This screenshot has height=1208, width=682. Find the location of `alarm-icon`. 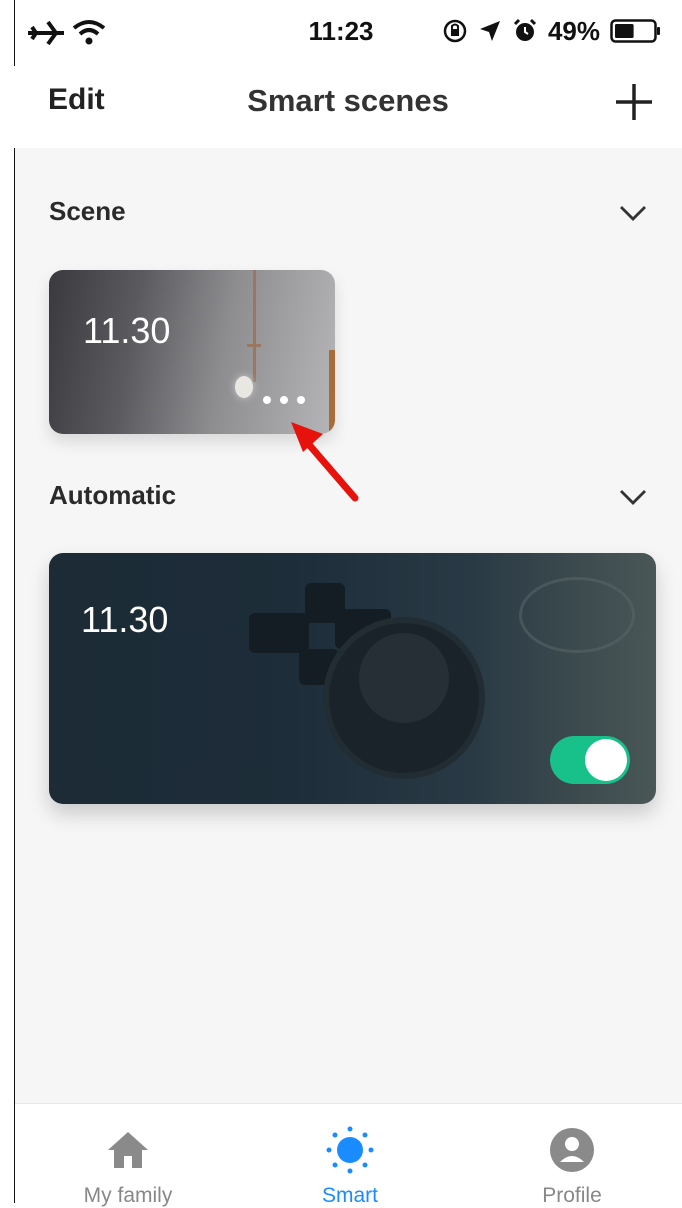

alarm-icon is located at coordinates (525, 29).